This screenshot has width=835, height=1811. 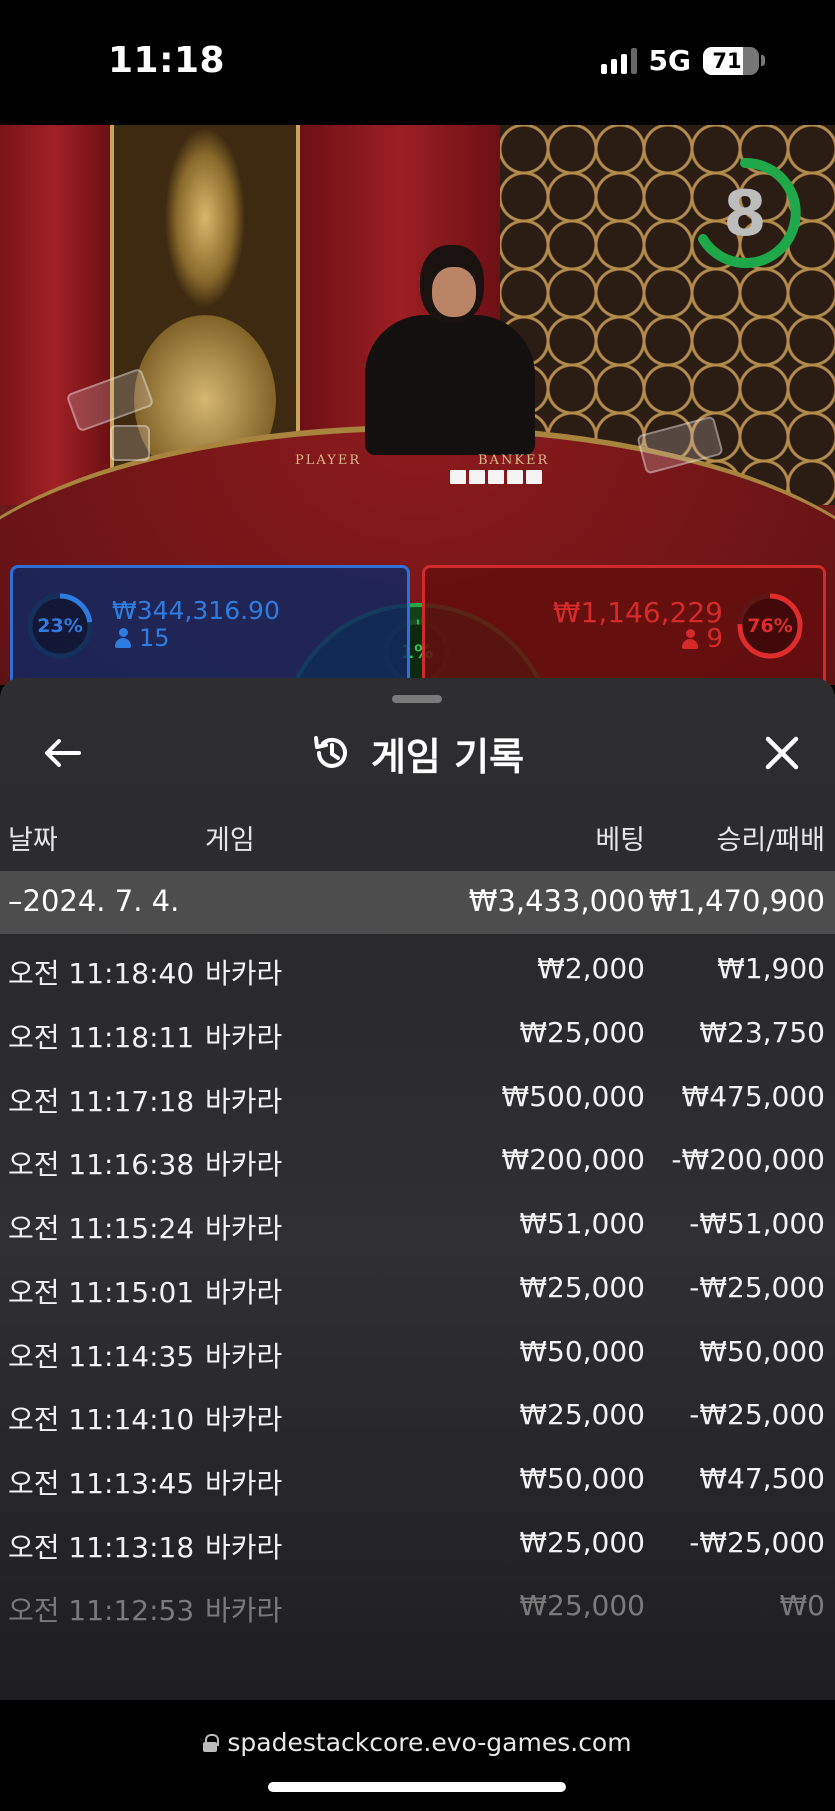 I want to click on row-result: ₩1,900, so click(x=771, y=968).